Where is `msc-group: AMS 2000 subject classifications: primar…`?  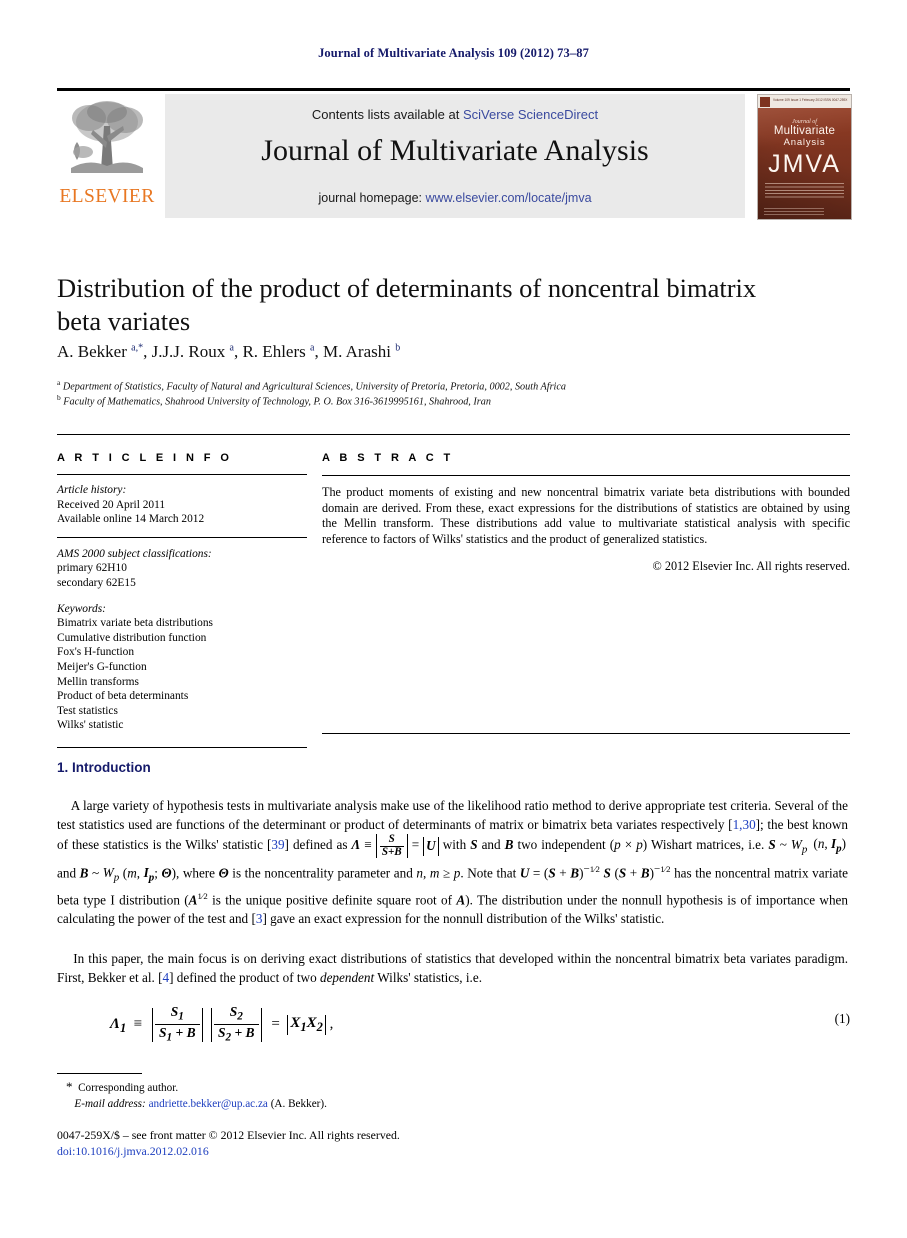 msc-group: AMS 2000 subject classifications: primar… is located at coordinates (182, 569).